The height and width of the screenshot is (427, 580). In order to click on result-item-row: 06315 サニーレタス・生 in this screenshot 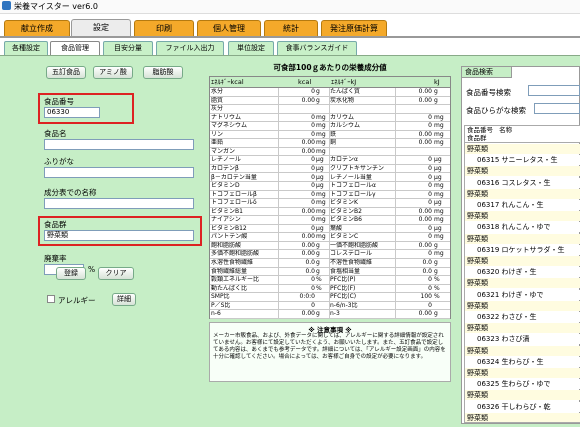, I will do `click(522, 160)`.